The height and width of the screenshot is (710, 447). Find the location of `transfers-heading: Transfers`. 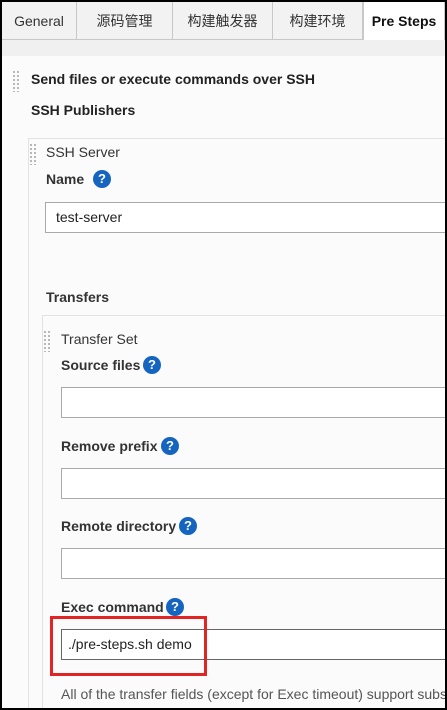

transfers-heading: Transfers is located at coordinates (78, 297).